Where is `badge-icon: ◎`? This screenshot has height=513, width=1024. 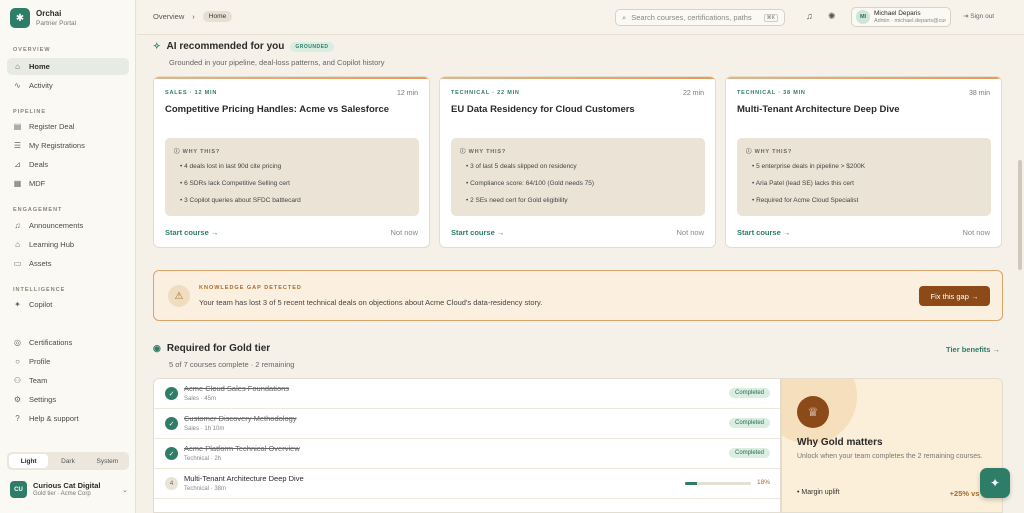 badge-icon: ◎ is located at coordinates (17, 342).